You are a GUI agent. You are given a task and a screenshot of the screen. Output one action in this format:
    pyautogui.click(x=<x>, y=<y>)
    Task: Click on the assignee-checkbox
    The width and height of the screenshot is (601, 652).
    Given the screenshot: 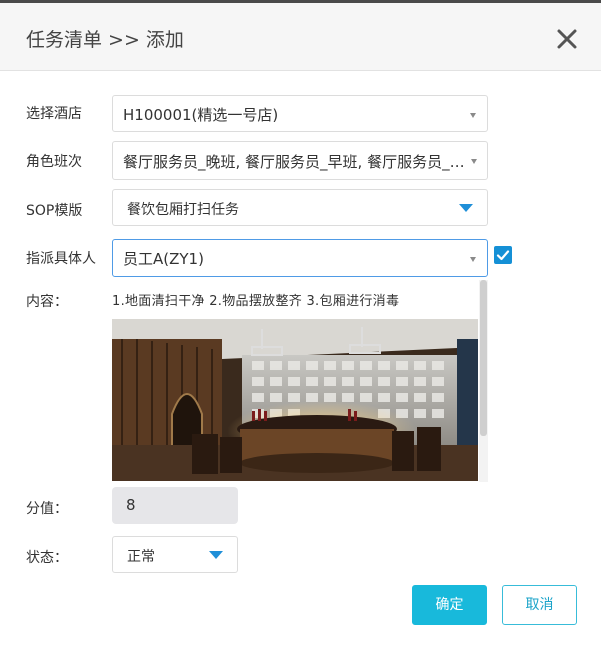 What is the action you would take?
    pyautogui.click(x=503, y=255)
    